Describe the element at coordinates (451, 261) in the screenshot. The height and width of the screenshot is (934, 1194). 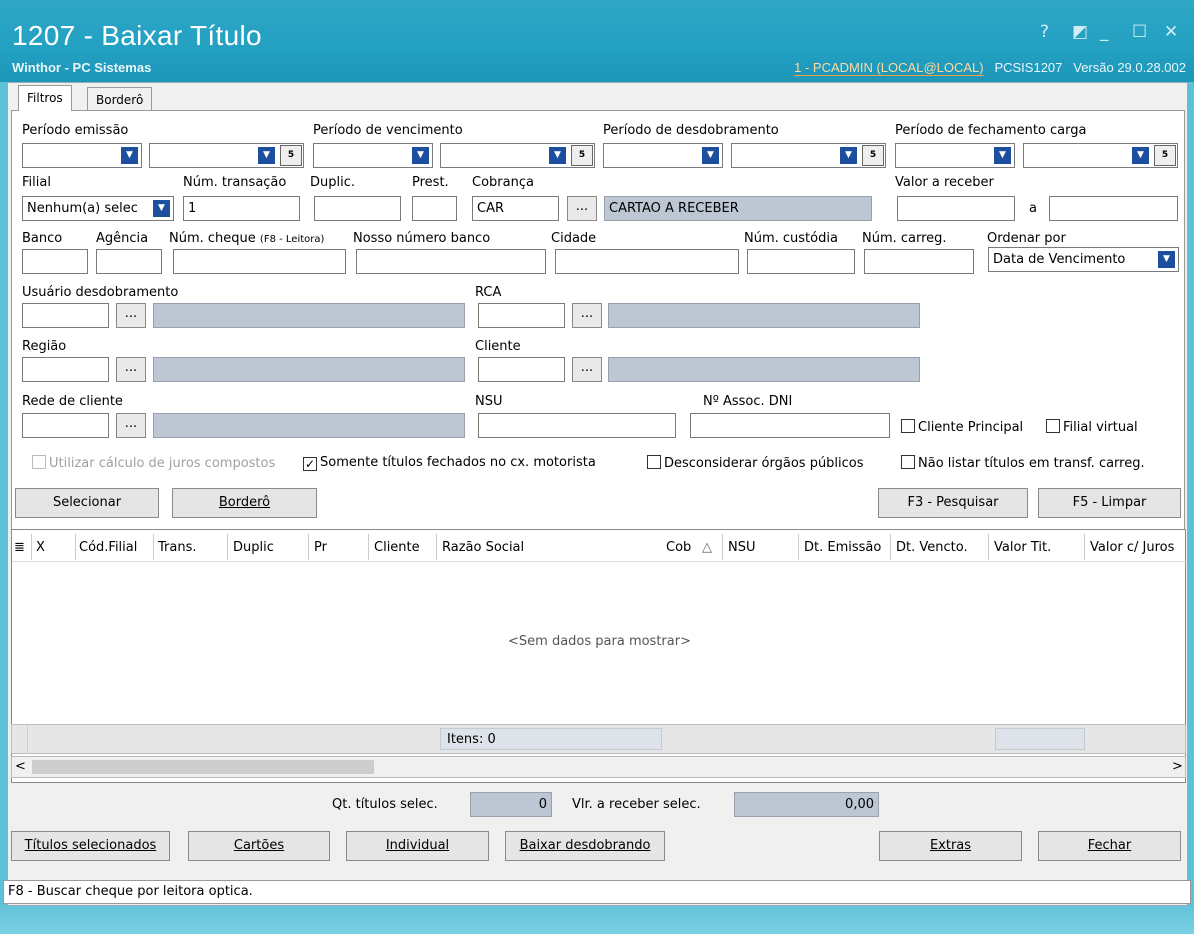
I see `nosso-numero-input` at that location.